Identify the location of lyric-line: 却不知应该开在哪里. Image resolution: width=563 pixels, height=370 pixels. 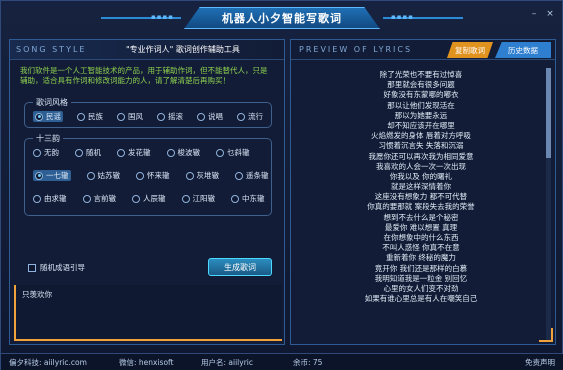
(421, 125).